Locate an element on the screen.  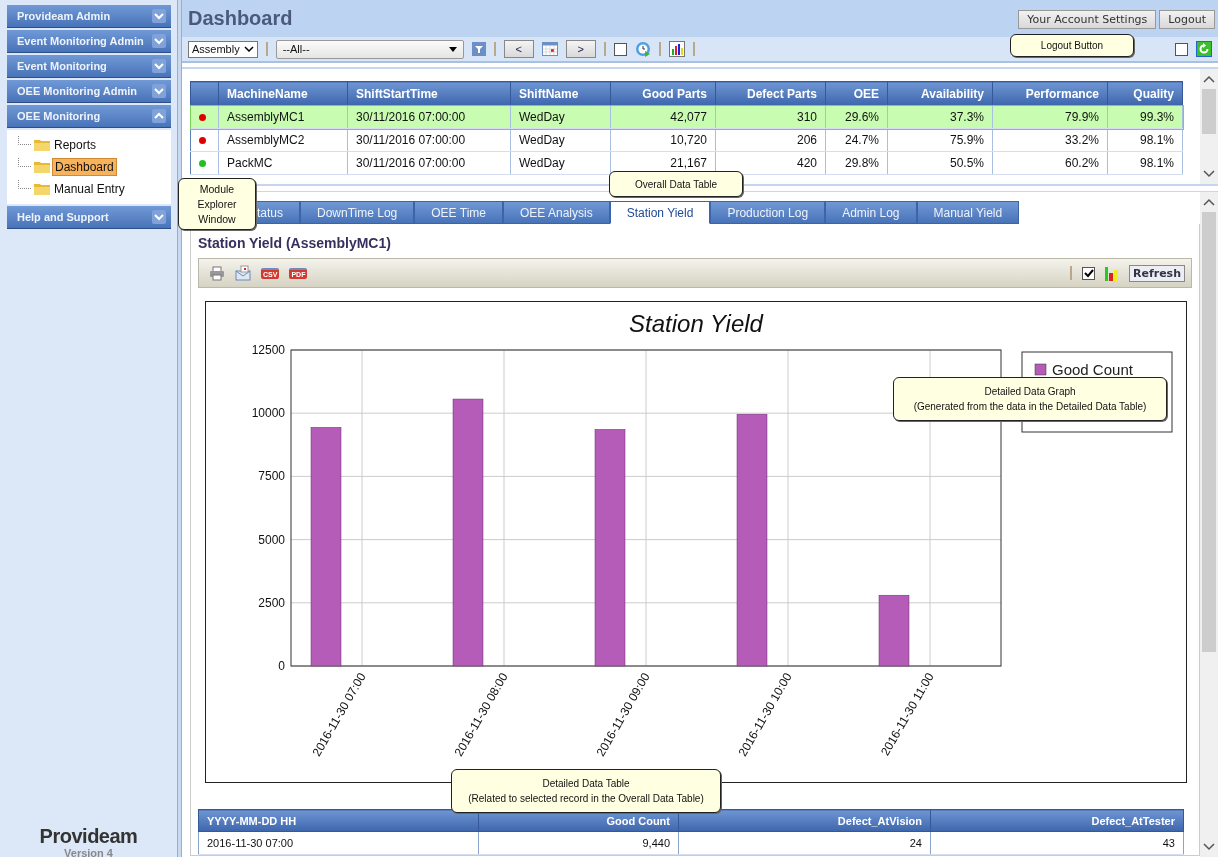
table-cell: 2016-11-30 07:00 is located at coordinates (338, 843).